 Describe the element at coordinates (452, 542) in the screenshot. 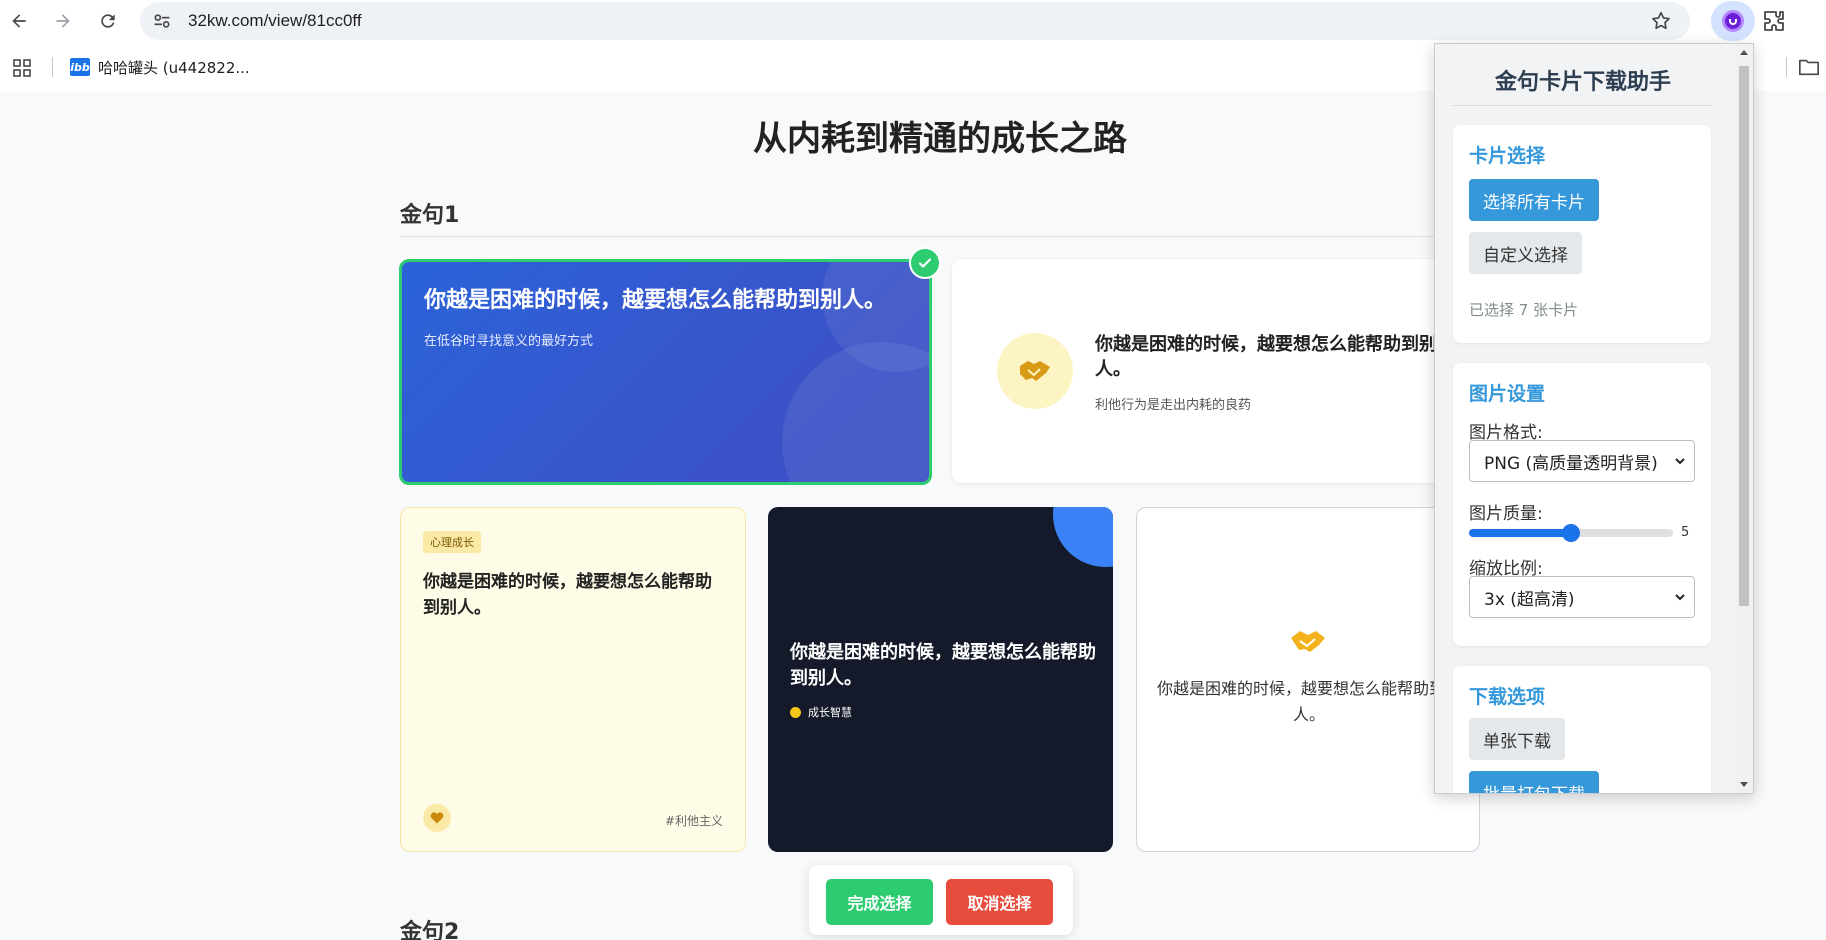

I see `category-tag: 心理成长` at that location.